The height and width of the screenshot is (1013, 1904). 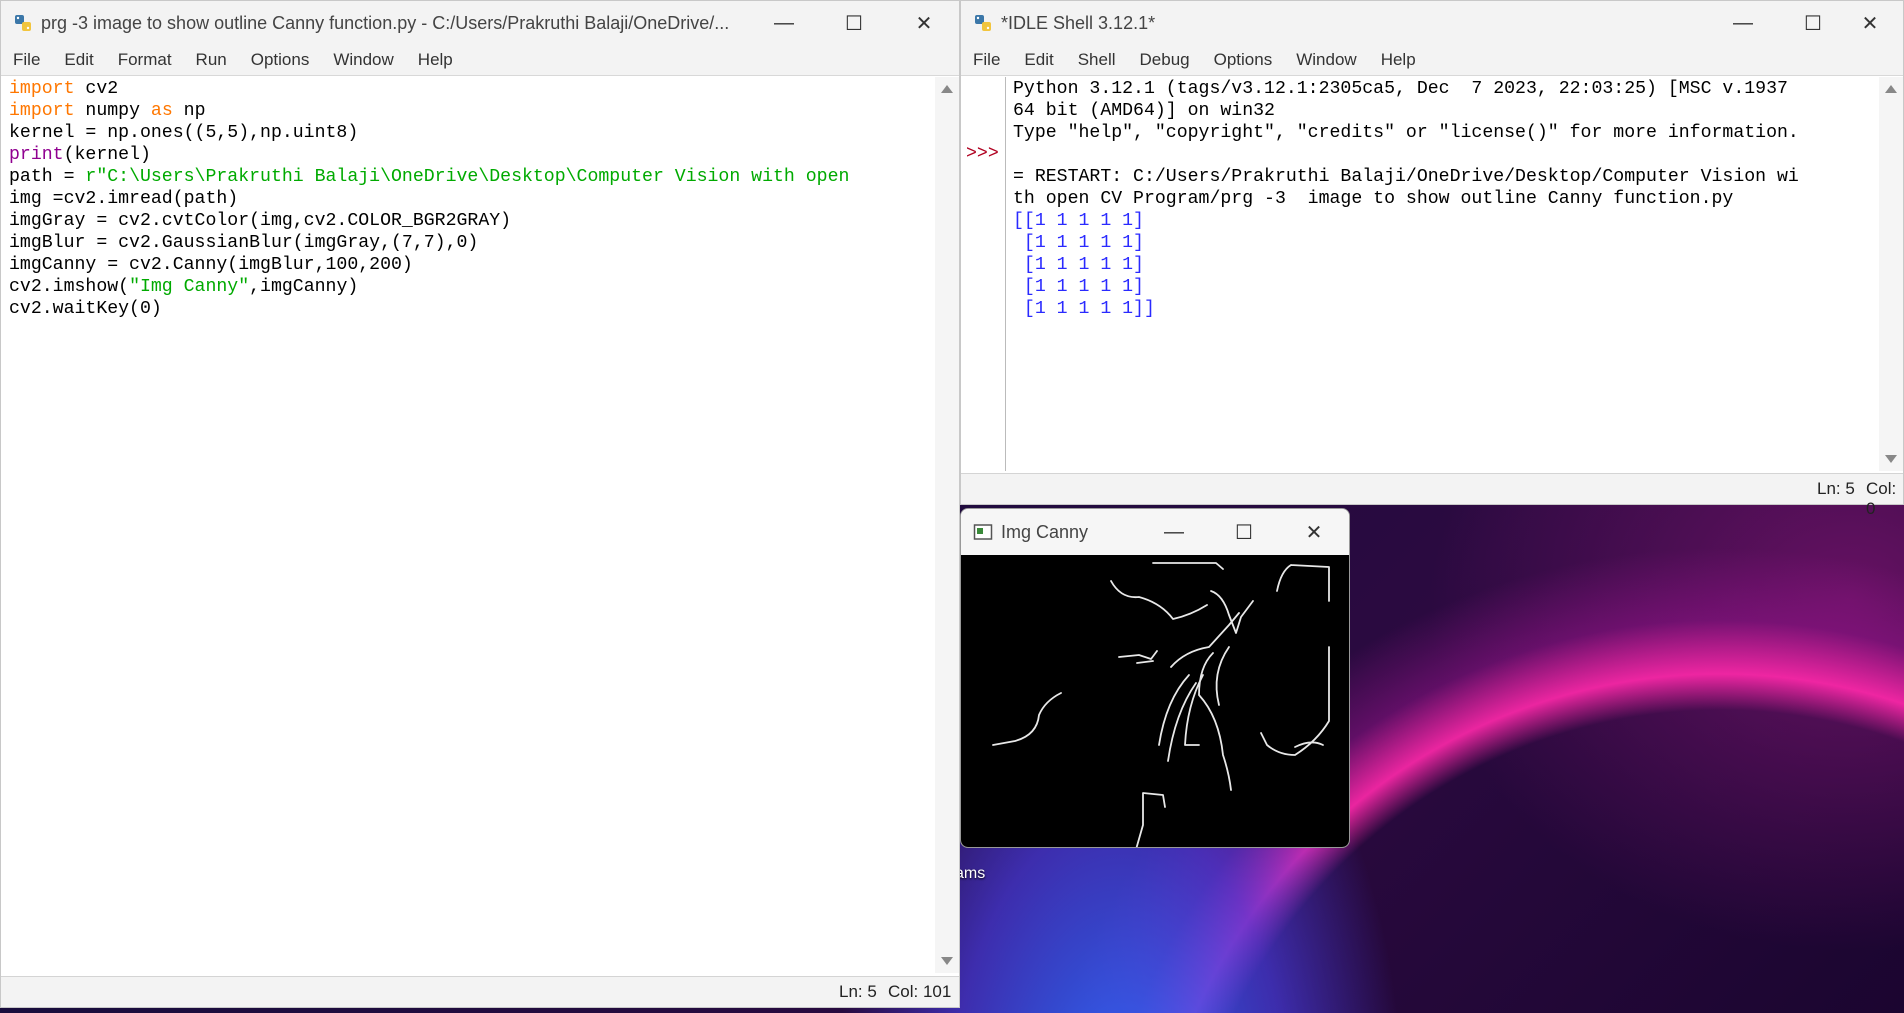 I want to click on code-token: numpy, so click(x=112, y=111).